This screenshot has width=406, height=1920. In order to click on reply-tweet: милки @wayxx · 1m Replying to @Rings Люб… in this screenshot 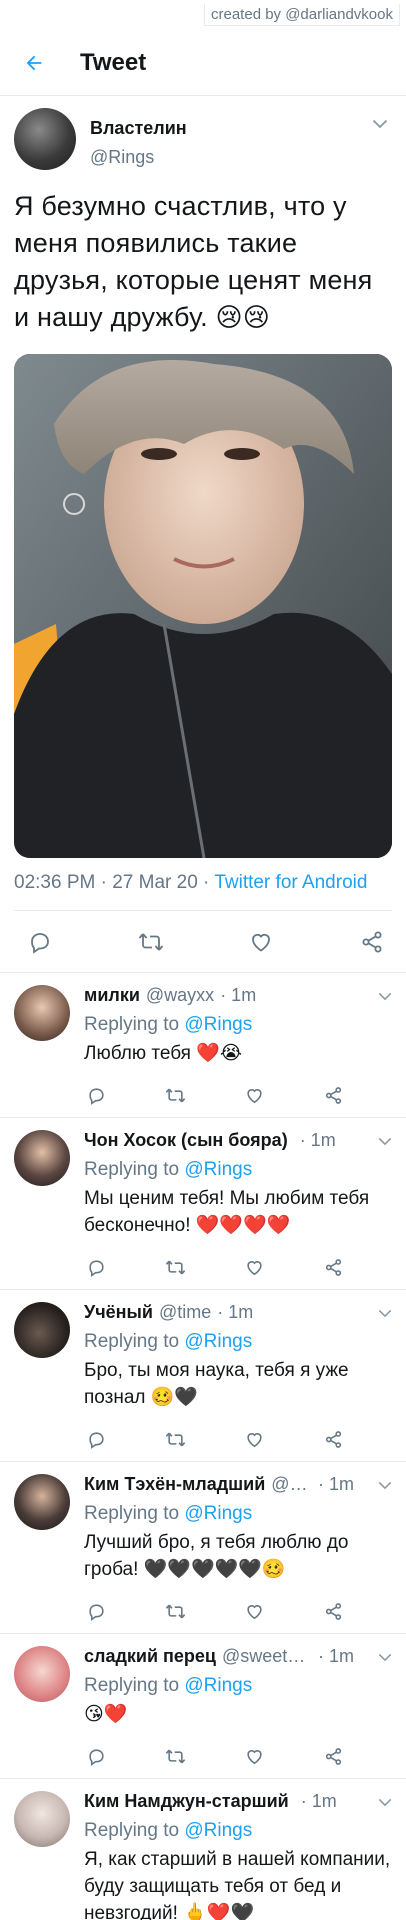, I will do `click(203, 1045)`.